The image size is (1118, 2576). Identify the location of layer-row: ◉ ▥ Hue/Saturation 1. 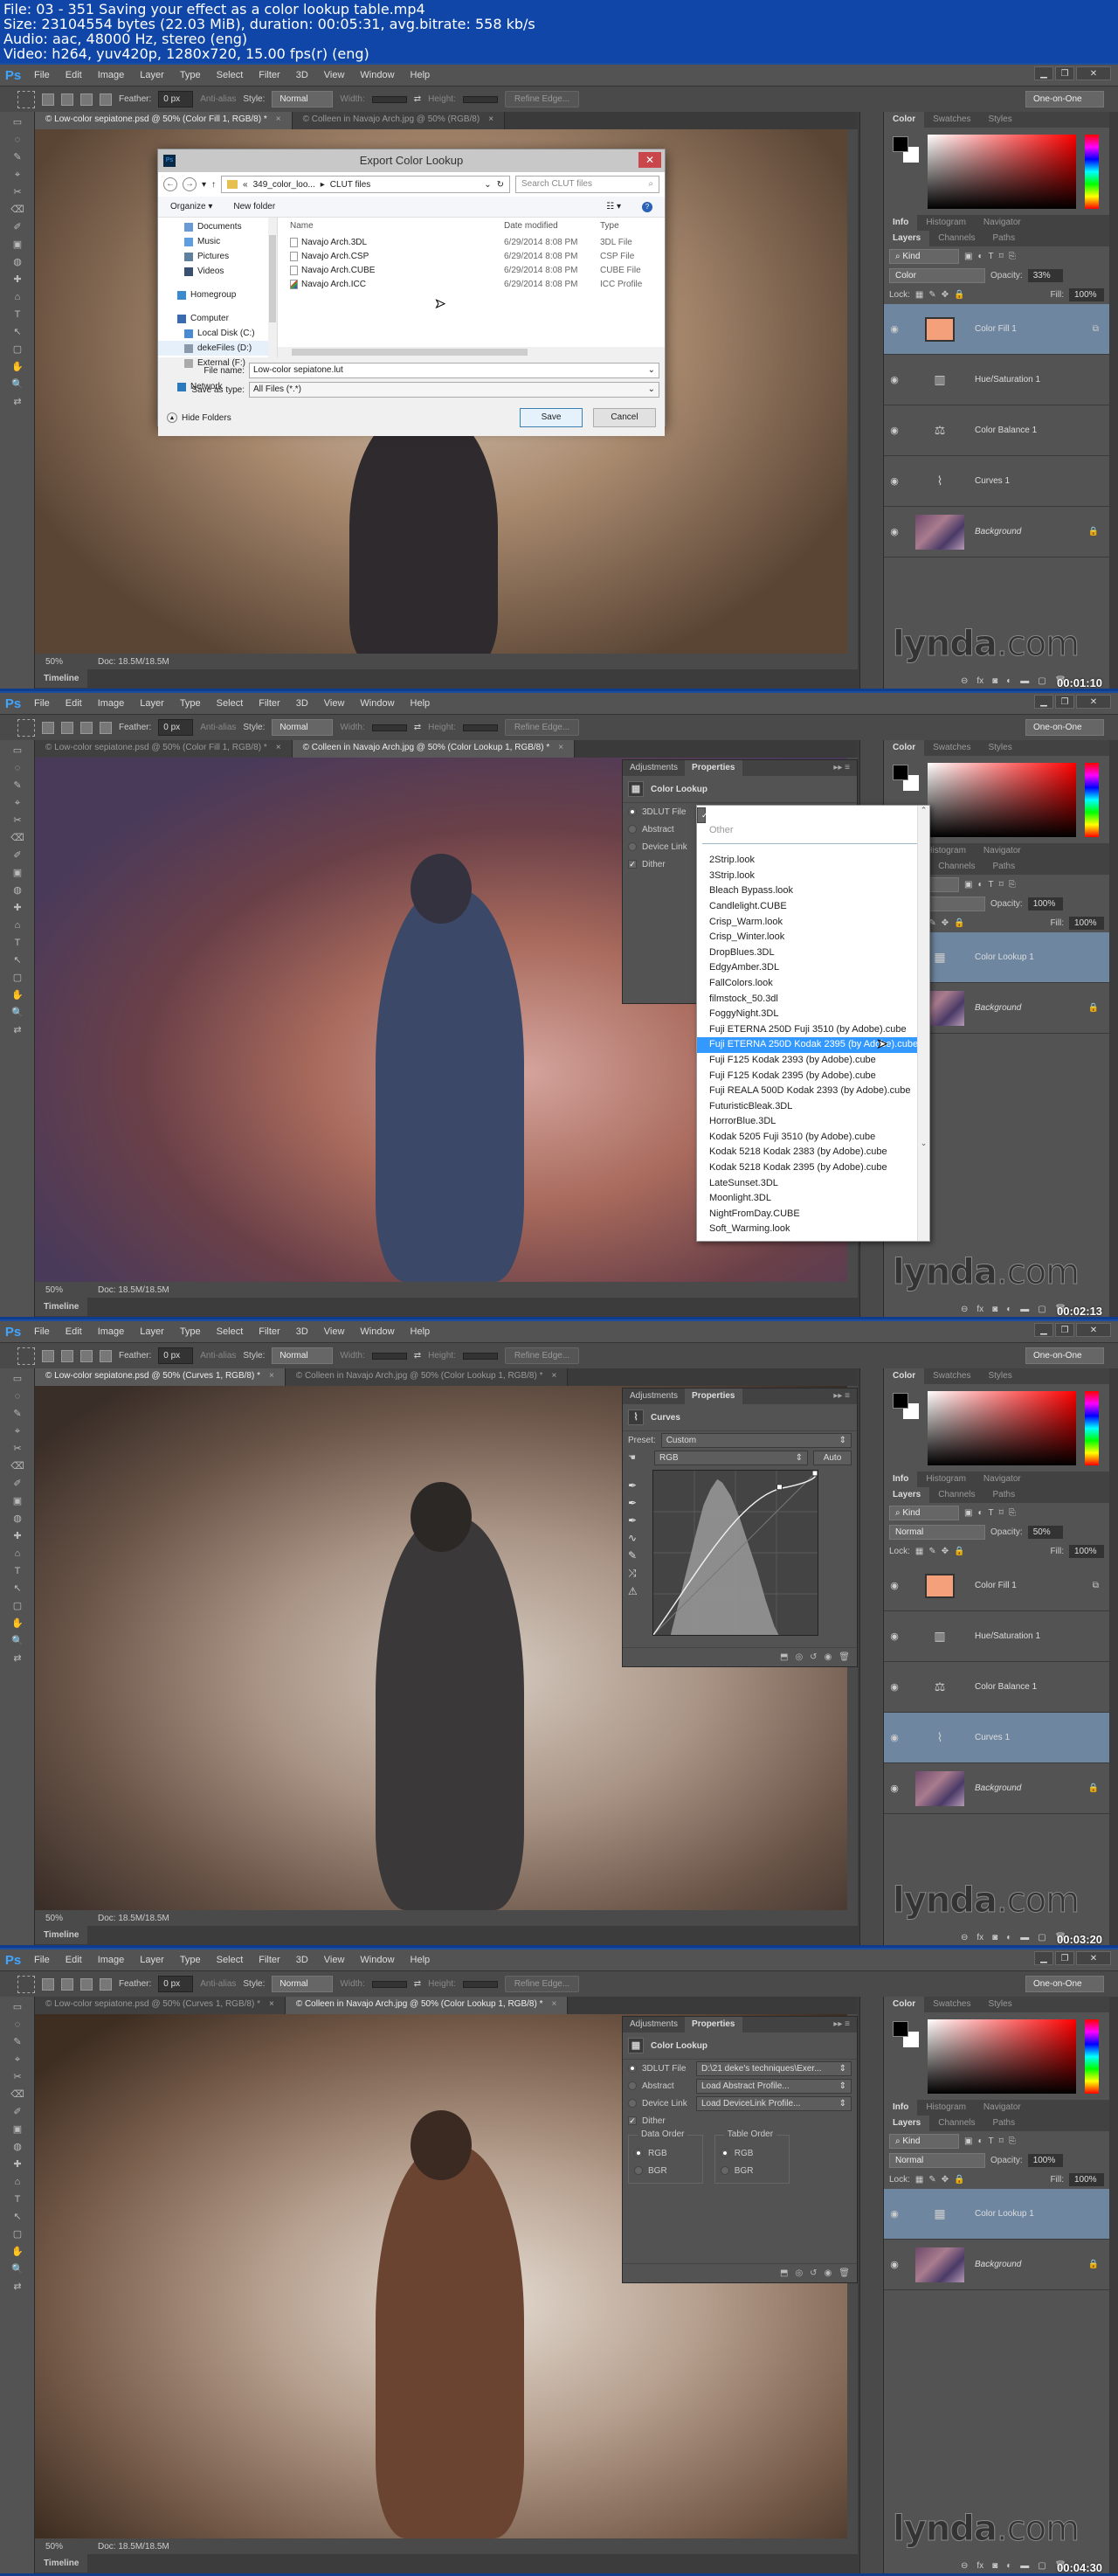
(996, 1636).